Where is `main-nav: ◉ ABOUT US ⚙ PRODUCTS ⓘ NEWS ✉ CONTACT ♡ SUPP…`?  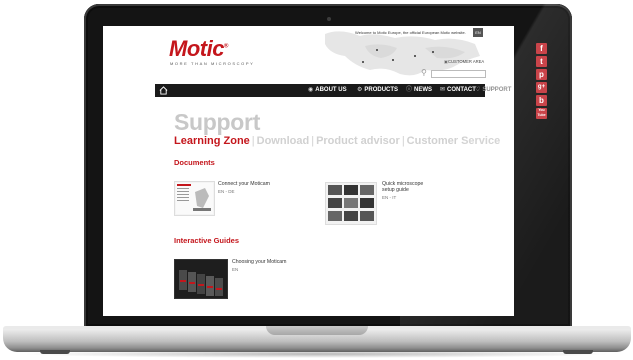
main-nav: ◉ ABOUT US ⚙ PRODUCTS ⓘ NEWS ✉ CONTACT ♡ SUPP… is located at coordinates (333, 90).